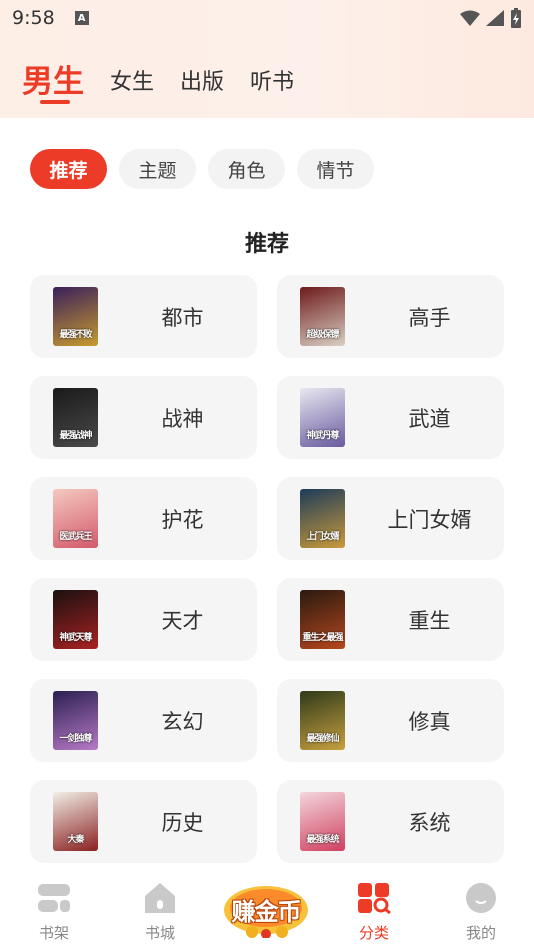 This screenshot has height=951, width=534. What do you see at coordinates (322, 619) in the screenshot?
I see `book-cover-image: 重生之最强` at bounding box center [322, 619].